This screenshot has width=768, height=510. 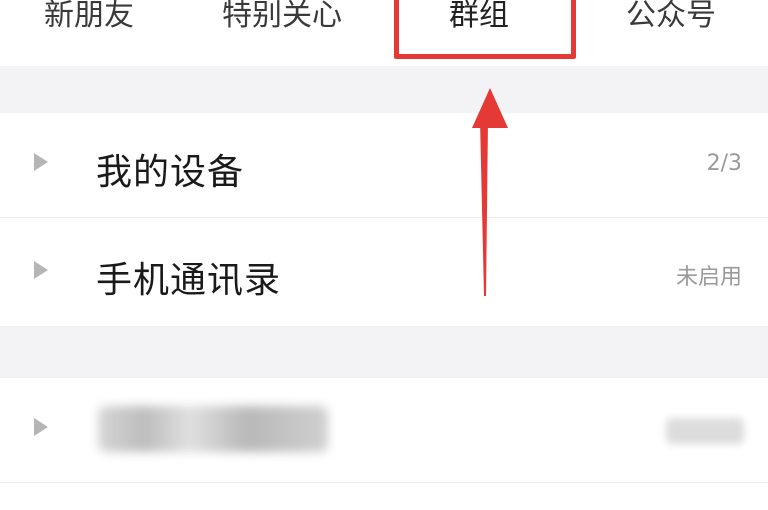 What do you see at coordinates (384, 31) in the screenshot?
I see `contacts-tab-bar: 新朋友 特别关心 群组 公众号` at bounding box center [384, 31].